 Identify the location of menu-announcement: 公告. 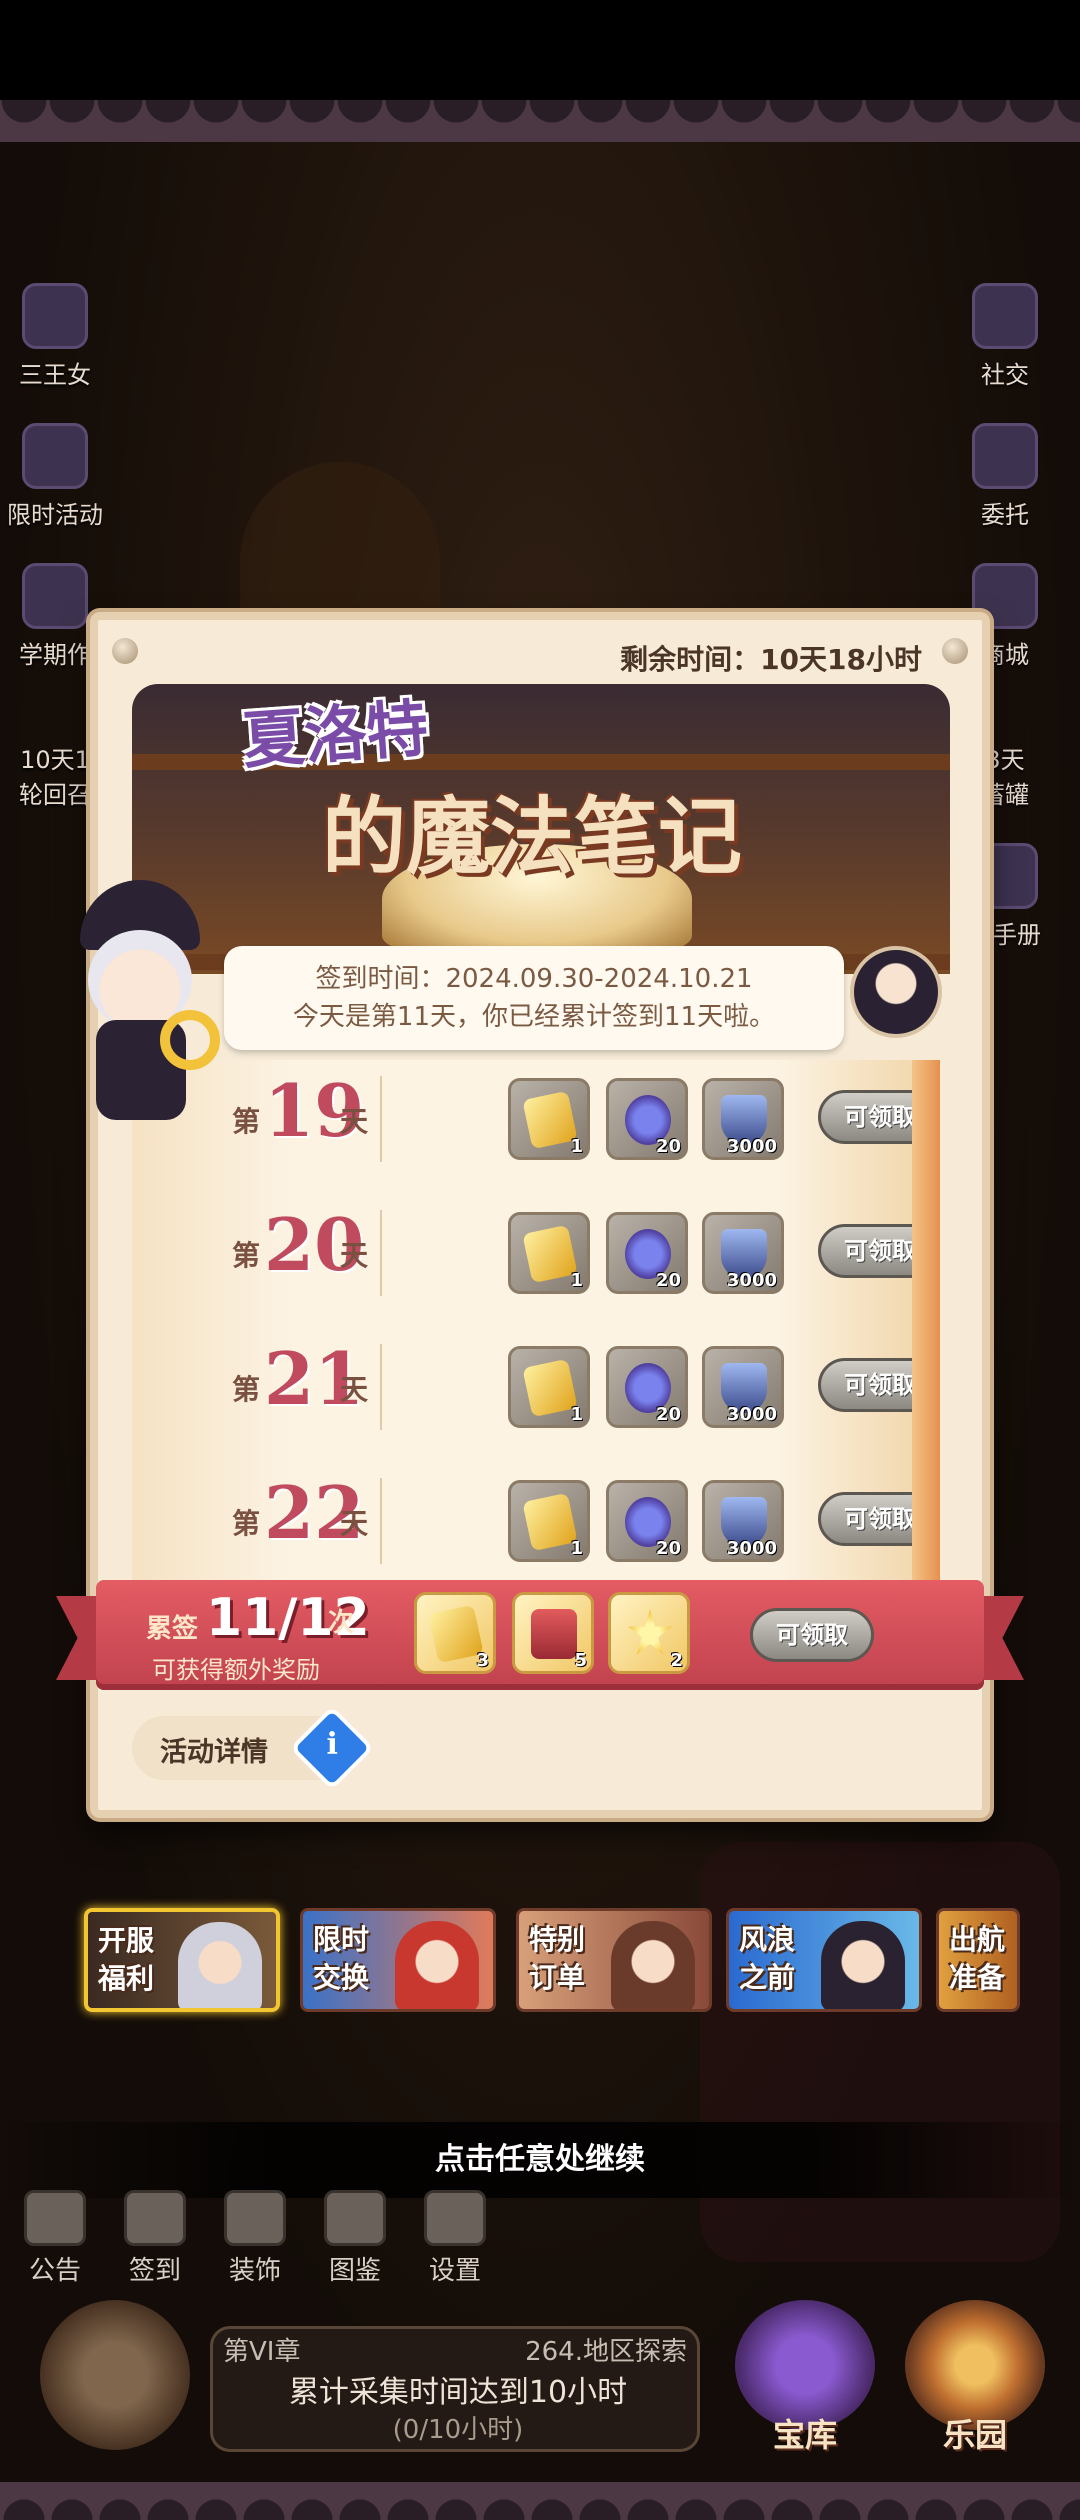
(55, 2238).